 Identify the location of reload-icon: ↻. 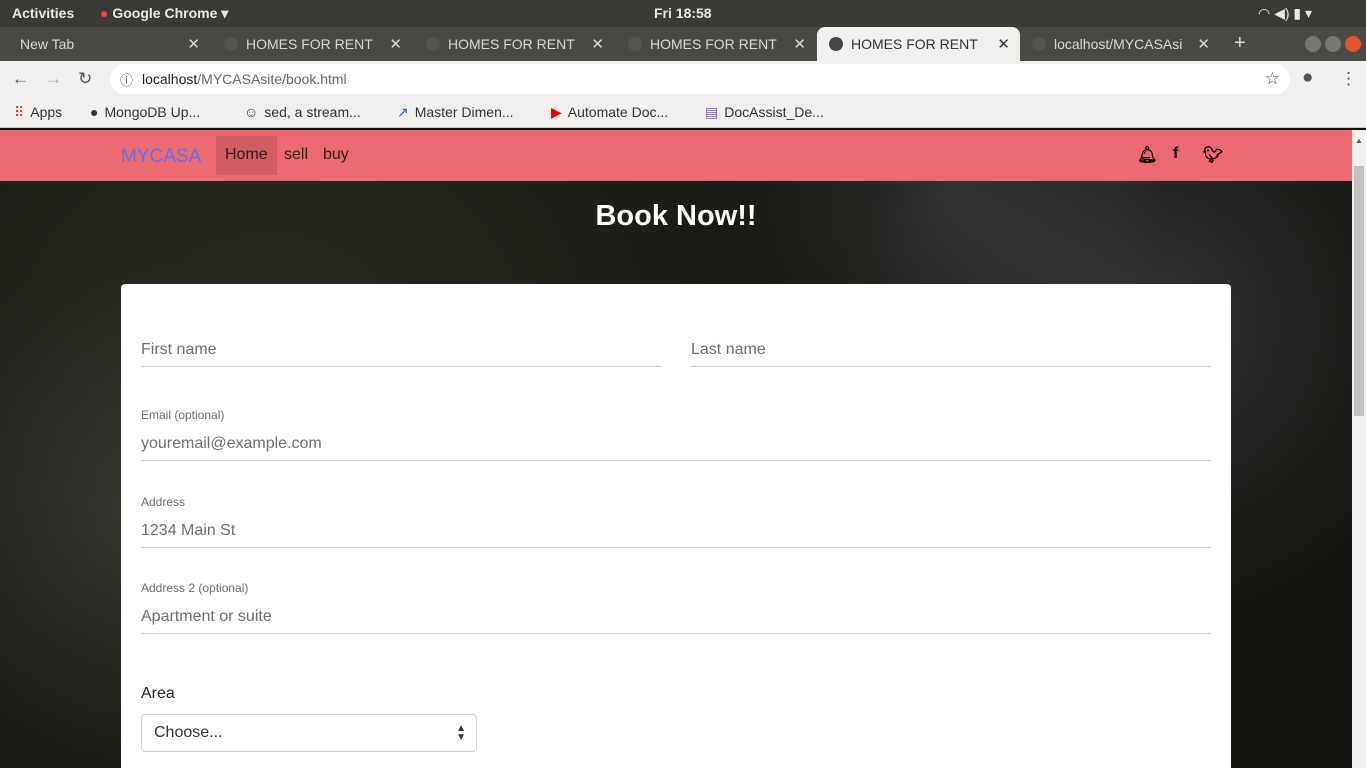
(85, 79).